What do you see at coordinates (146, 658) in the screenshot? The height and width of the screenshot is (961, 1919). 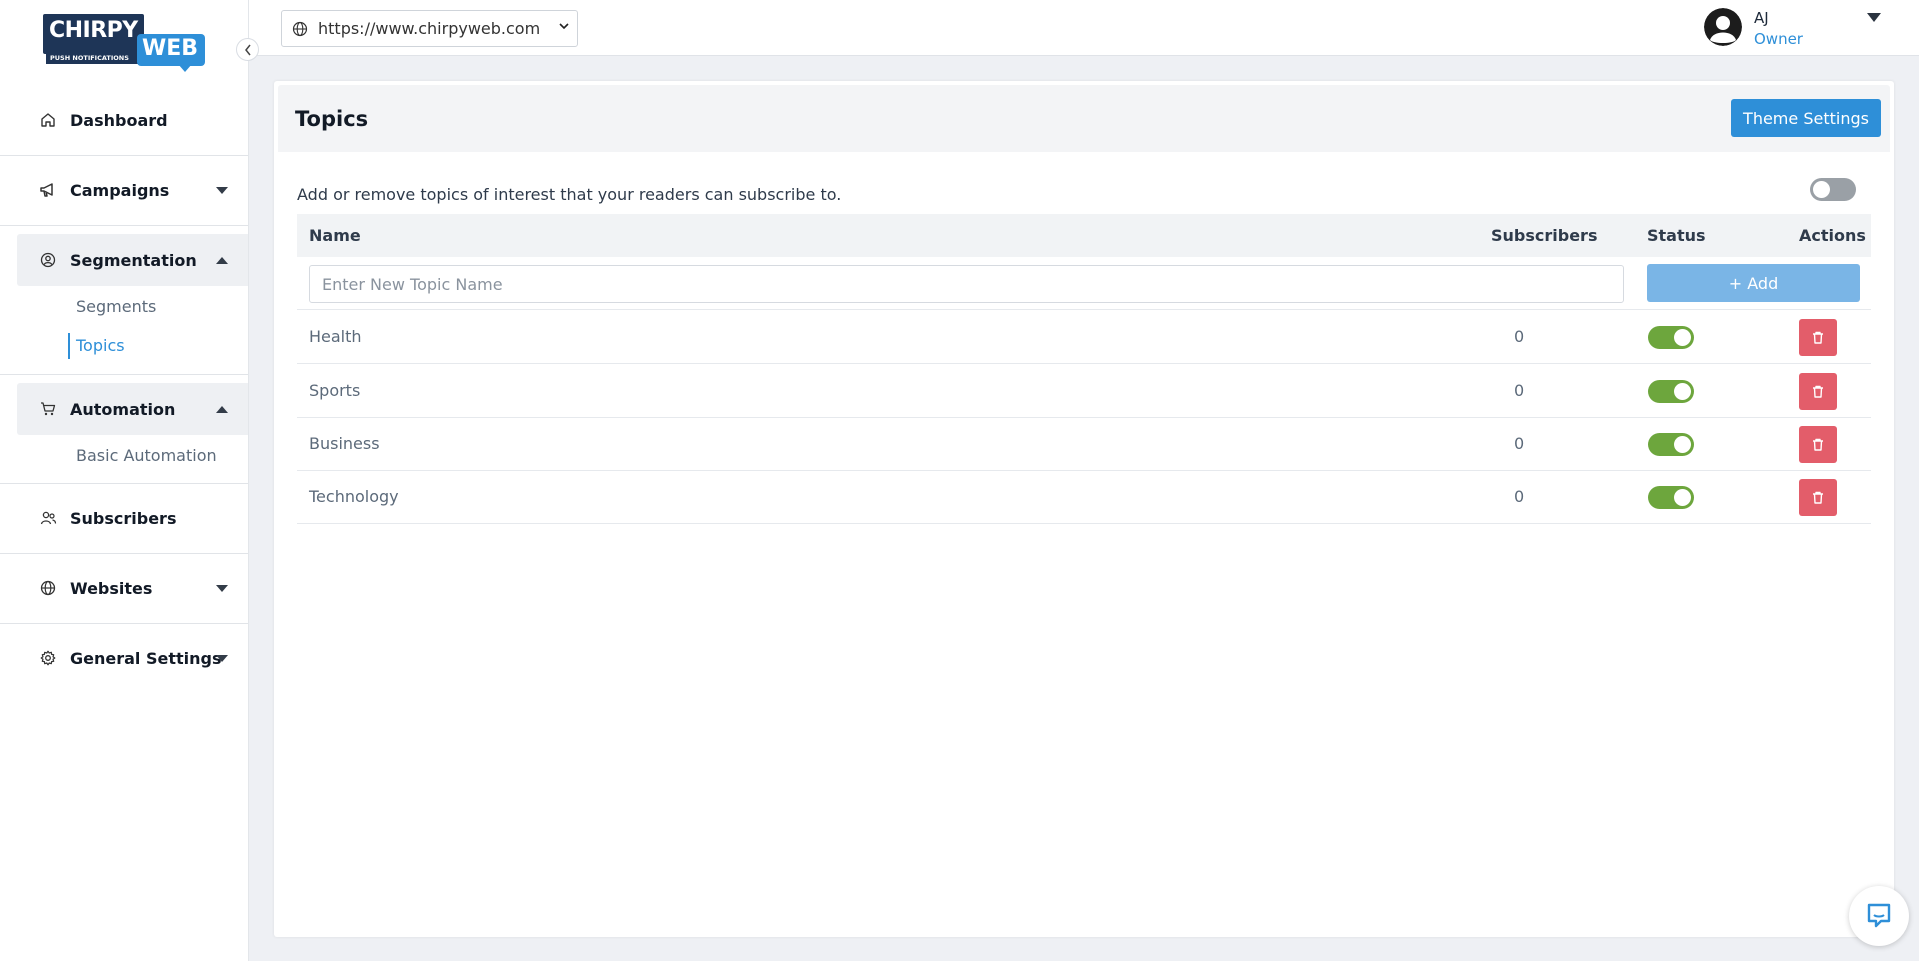 I see `sidebar-item-label: General Settings` at bounding box center [146, 658].